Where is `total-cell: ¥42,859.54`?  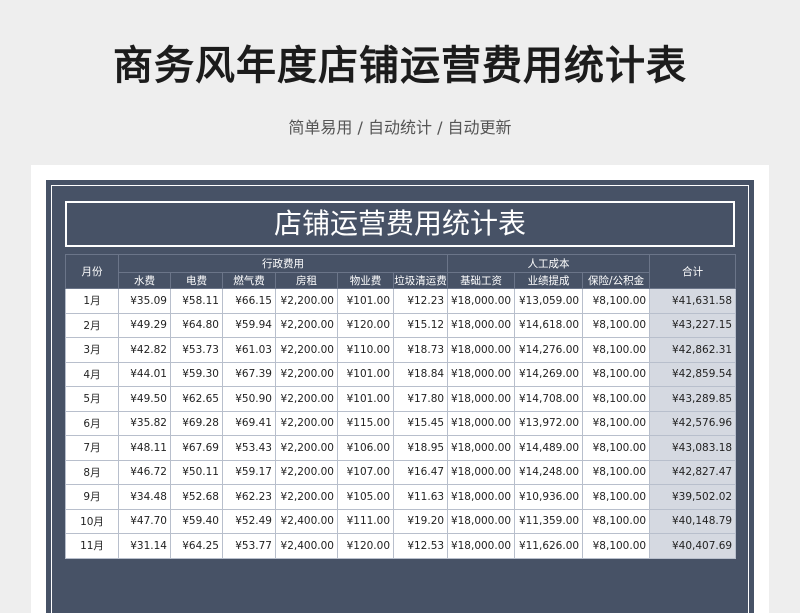 total-cell: ¥42,859.54 is located at coordinates (693, 374).